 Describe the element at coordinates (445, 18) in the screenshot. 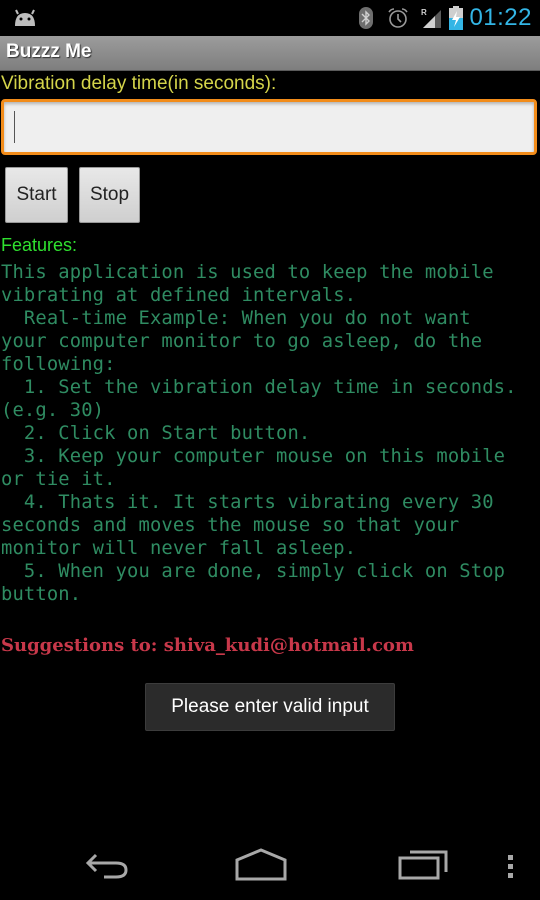

I see `status-icons: R 01:22` at that location.